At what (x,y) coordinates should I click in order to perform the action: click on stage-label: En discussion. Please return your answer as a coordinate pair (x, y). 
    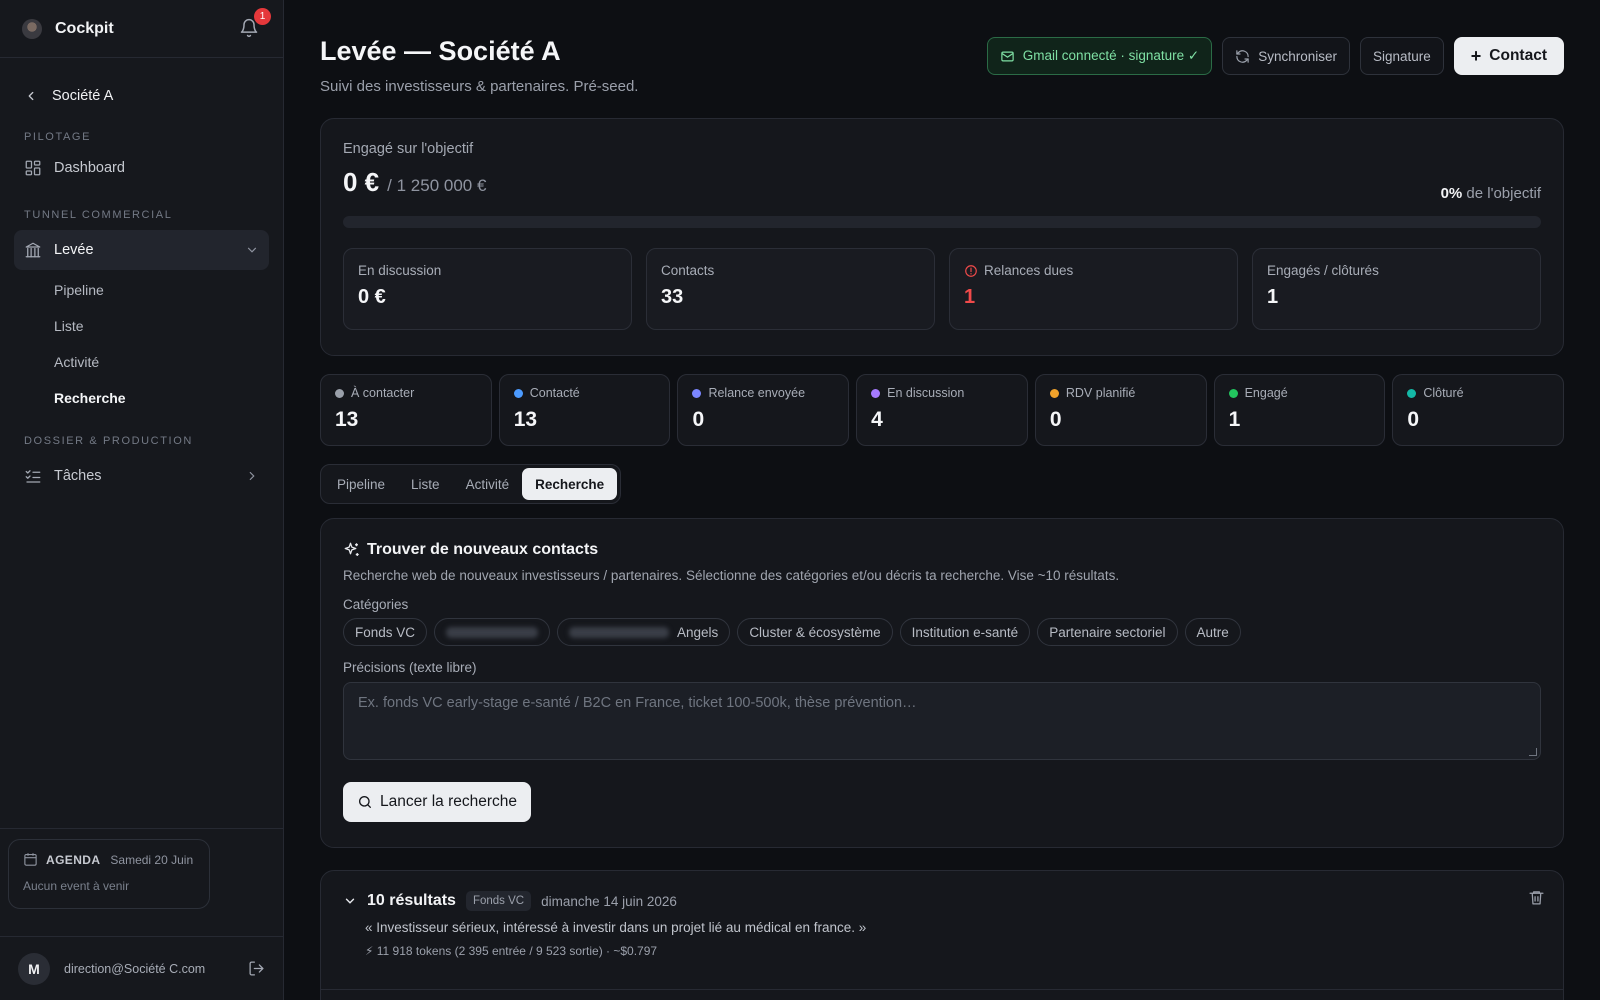
    Looking at the image, I should click on (926, 393).